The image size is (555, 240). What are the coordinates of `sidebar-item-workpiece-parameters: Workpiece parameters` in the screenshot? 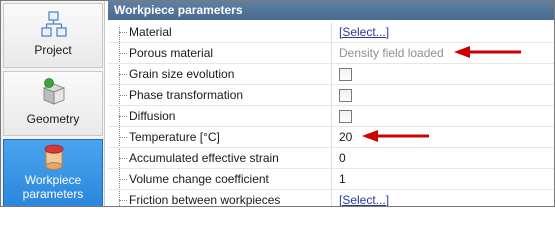 It's located at (53, 172).